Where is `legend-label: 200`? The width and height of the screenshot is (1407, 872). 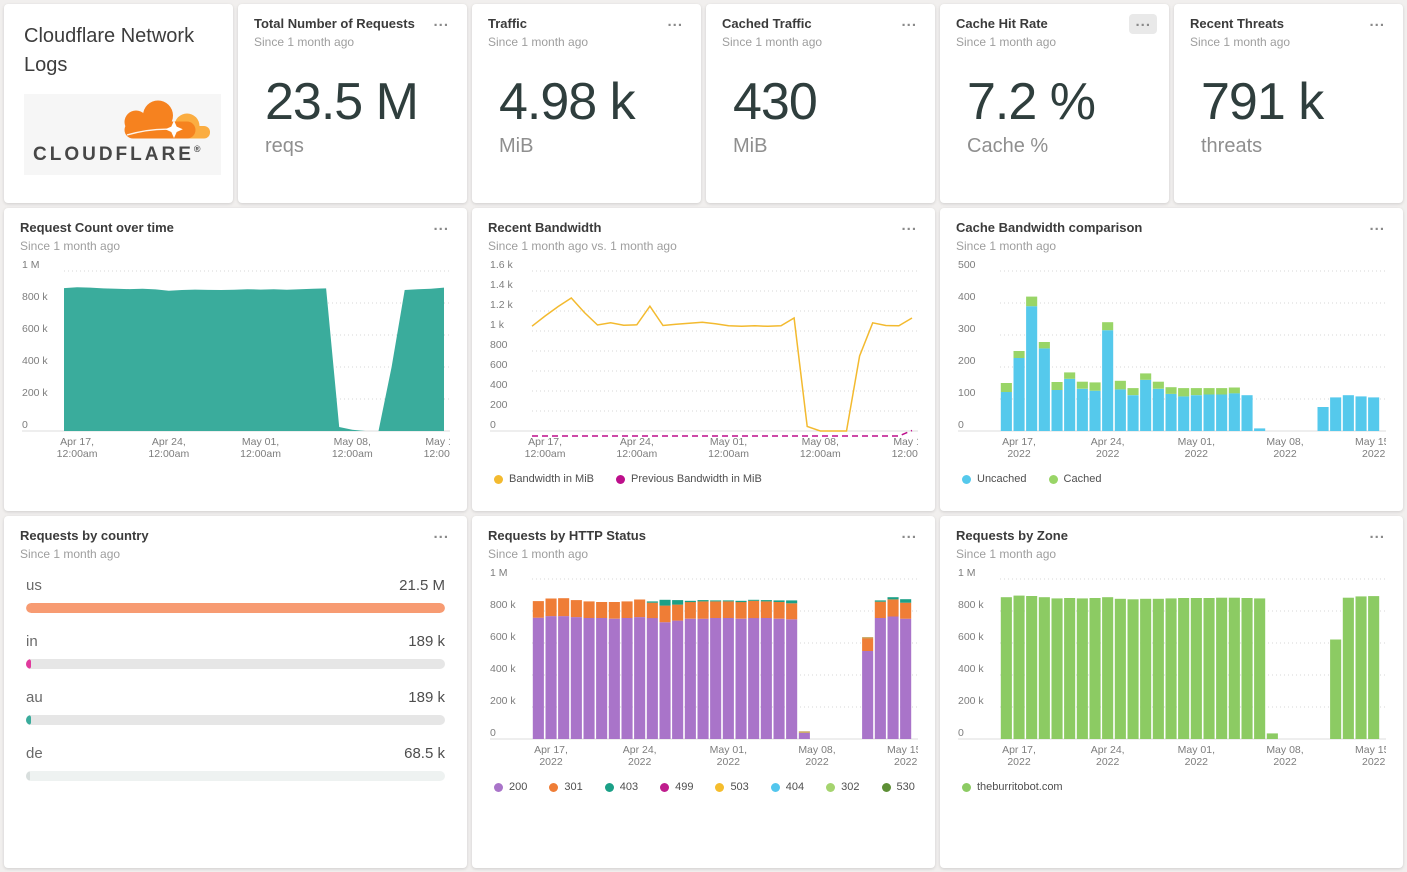
legend-label: 200 is located at coordinates (518, 787).